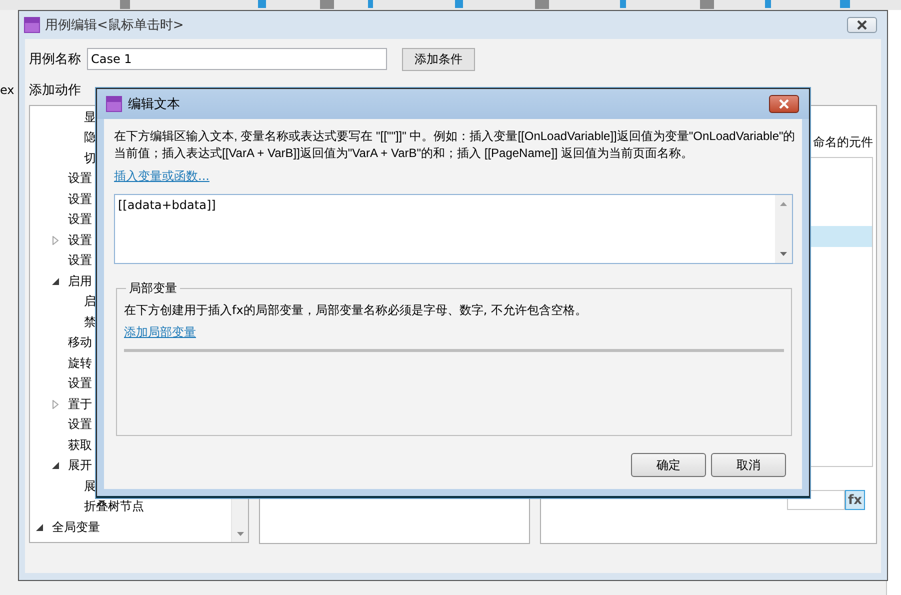 The image size is (901, 595). I want to click on ok-button: 确定, so click(668, 465).